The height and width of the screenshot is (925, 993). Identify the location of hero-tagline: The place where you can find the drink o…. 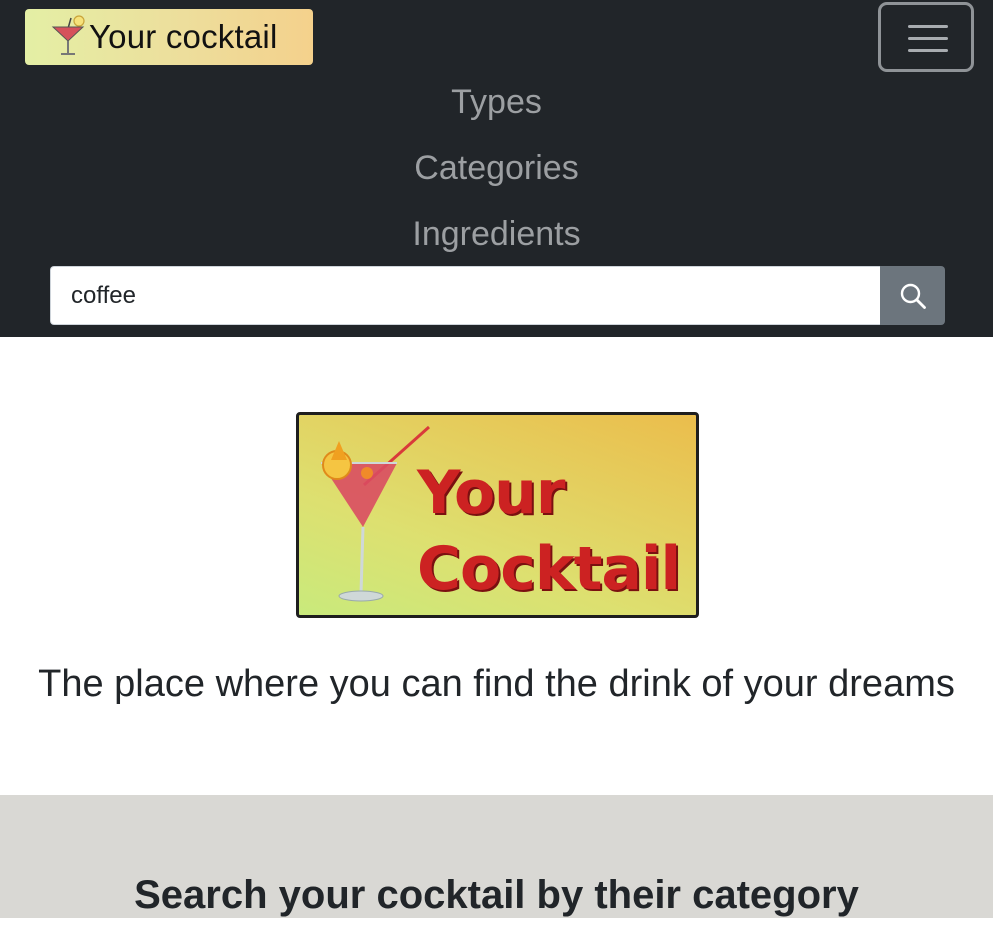
(496, 684).